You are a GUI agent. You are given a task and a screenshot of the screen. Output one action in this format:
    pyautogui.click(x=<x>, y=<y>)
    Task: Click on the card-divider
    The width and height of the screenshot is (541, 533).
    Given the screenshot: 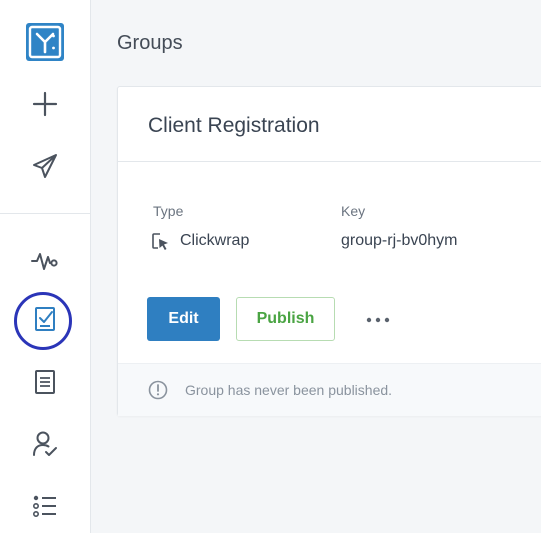 What is the action you would take?
    pyautogui.click(x=329, y=161)
    